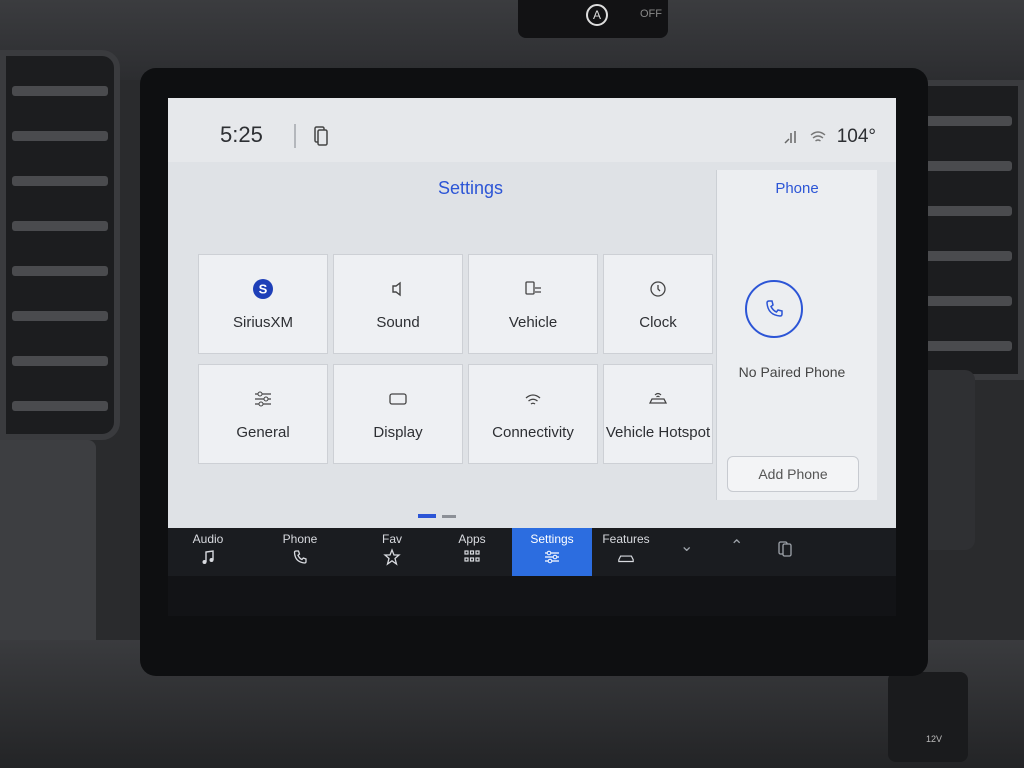 The image size is (1024, 768). I want to click on speaker-icon, so click(398, 289).